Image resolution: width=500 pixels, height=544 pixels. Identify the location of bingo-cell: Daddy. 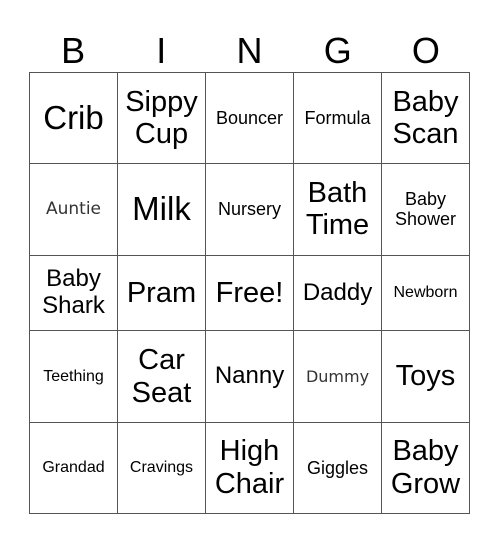
(337, 293).